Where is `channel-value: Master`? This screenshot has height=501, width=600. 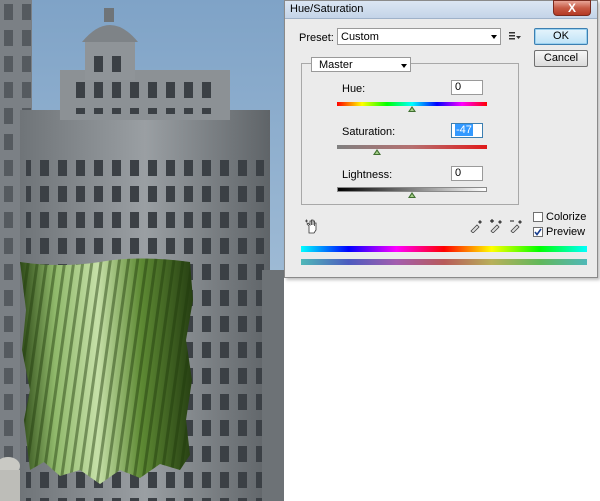
channel-value: Master is located at coordinates (336, 65).